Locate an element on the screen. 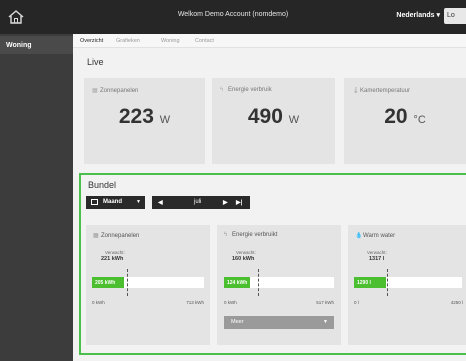 Image resolution: width=466 pixels, height=361 pixels. last-month-icon: ▶| is located at coordinates (239, 202).